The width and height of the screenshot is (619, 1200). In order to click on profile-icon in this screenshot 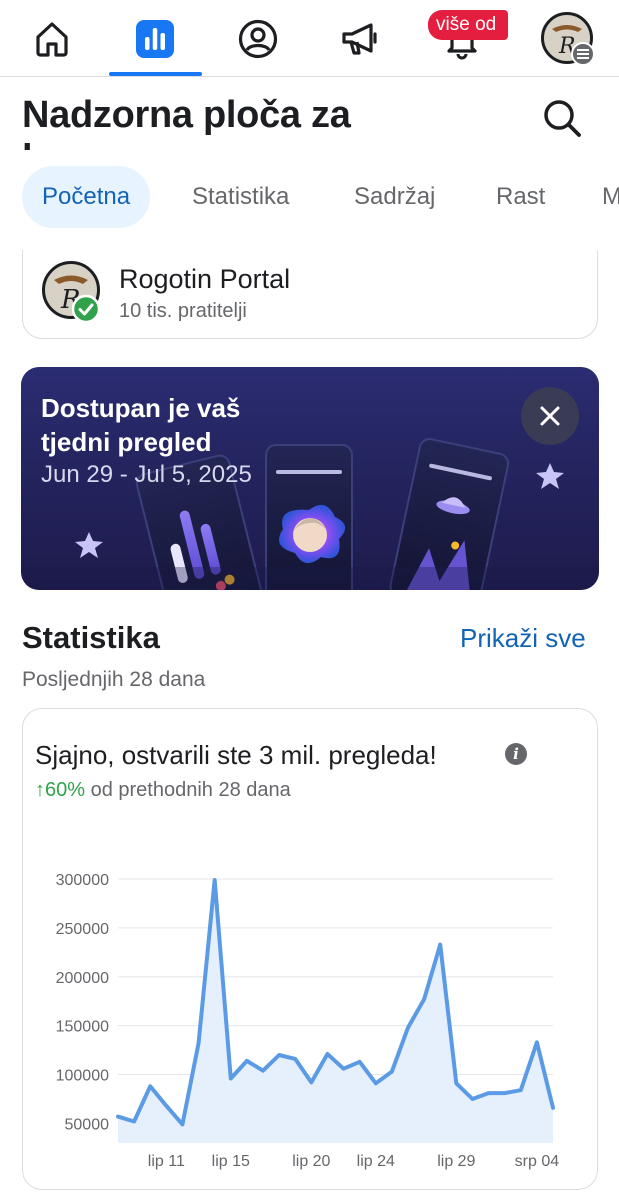, I will do `click(258, 39)`.